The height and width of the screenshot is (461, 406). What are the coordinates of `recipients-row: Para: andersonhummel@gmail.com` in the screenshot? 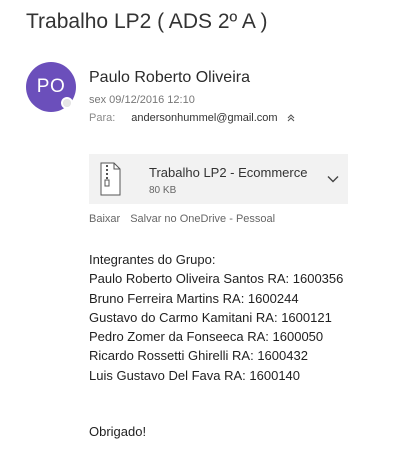 It's located at (192, 118).